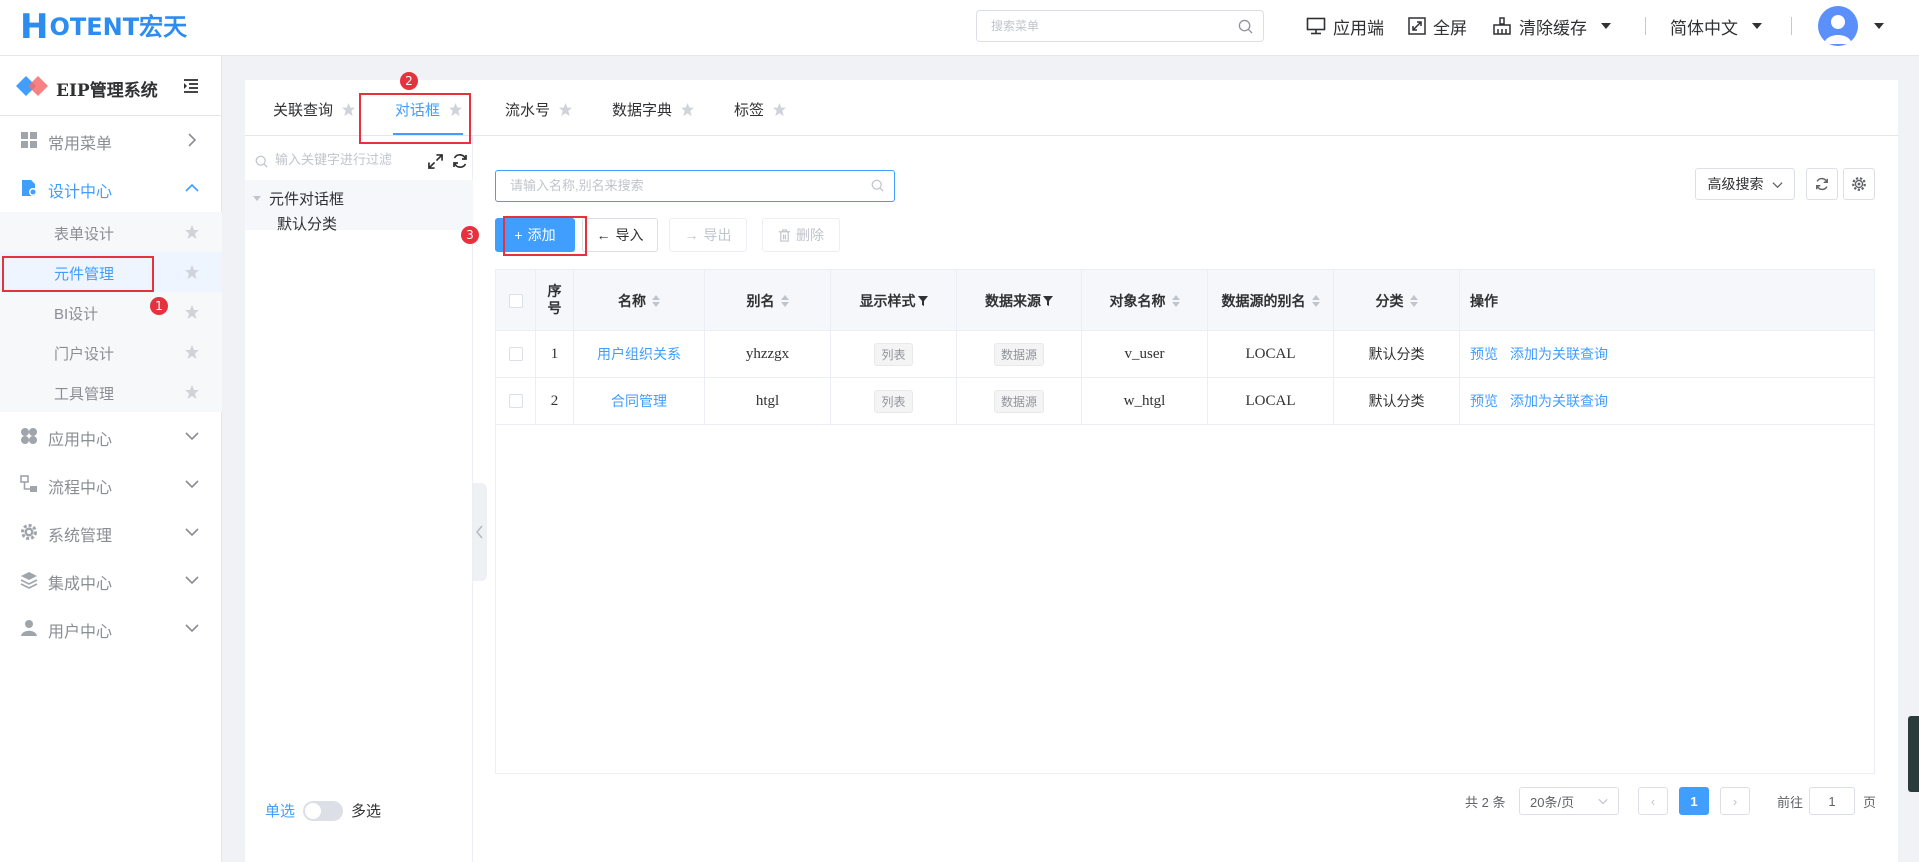 Image resolution: width=1919 pixels, height=862 pixels. I want to click on delete-button: 删除, so click(801, 235).